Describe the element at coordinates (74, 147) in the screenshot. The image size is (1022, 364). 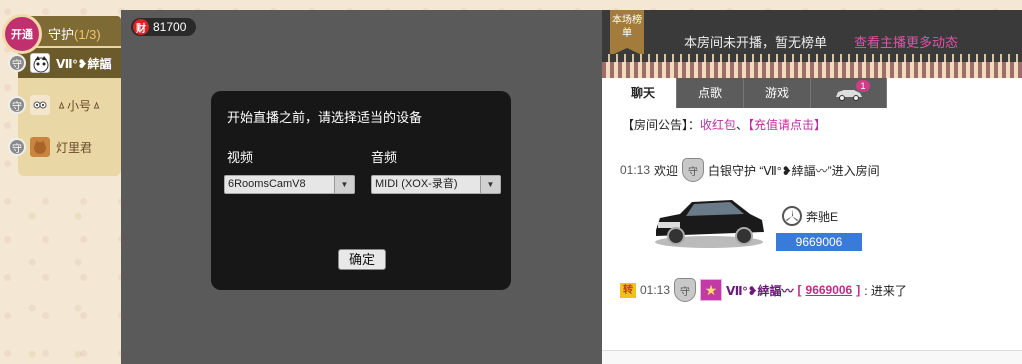
I see `guard-member-name: 灯里君` at that location.